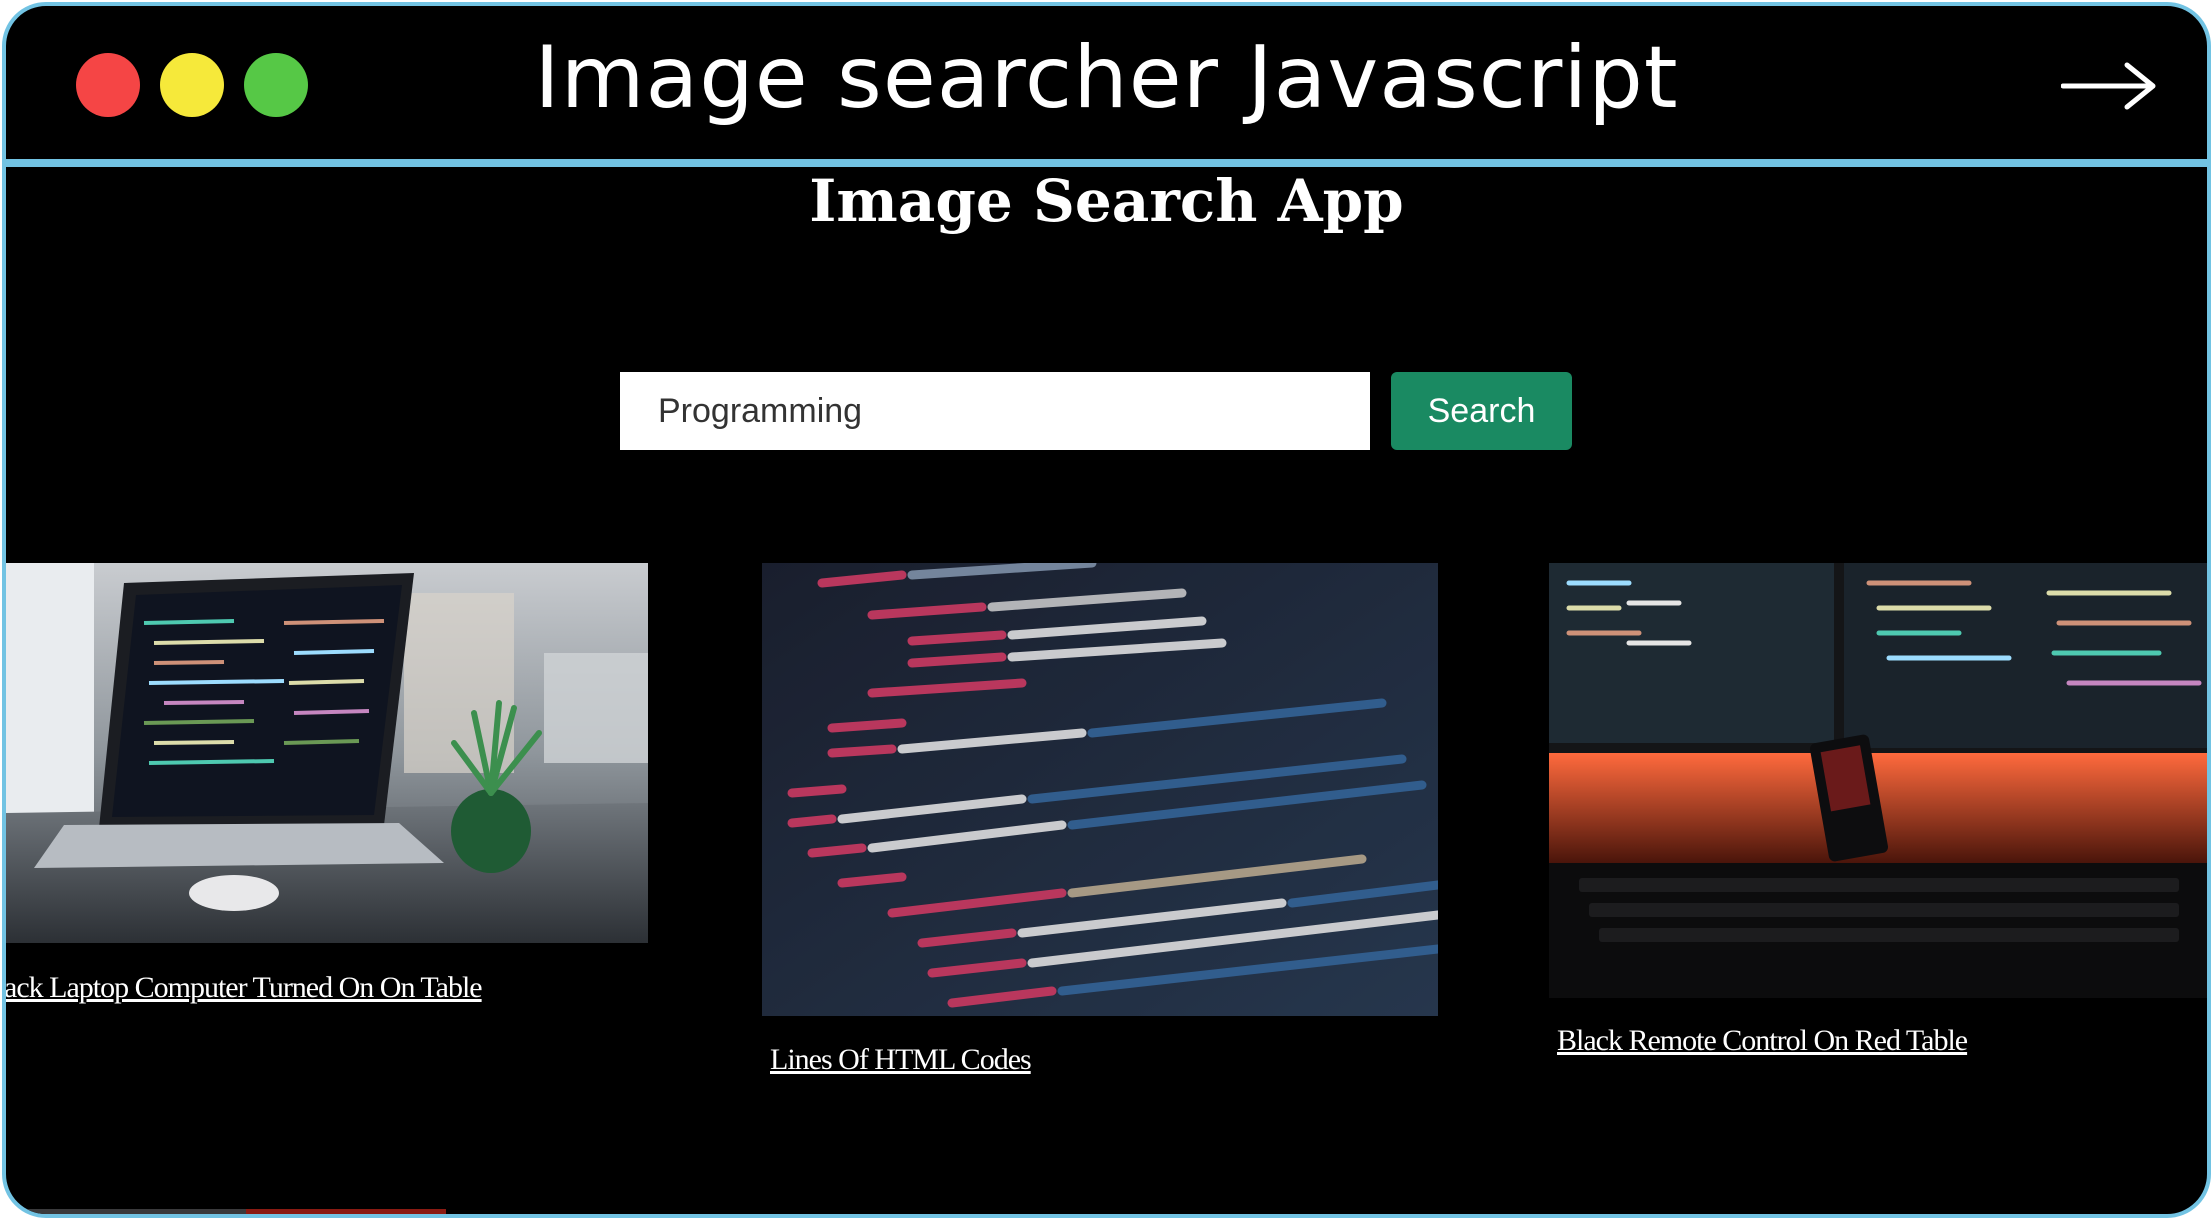 This screenshot has width=2211, height=1218. What do you see at coordinates (901, 1060) in the screenshot?
I see `result-caption-link: Lines Of HTML Codes` at bounding box center [901, 1060].